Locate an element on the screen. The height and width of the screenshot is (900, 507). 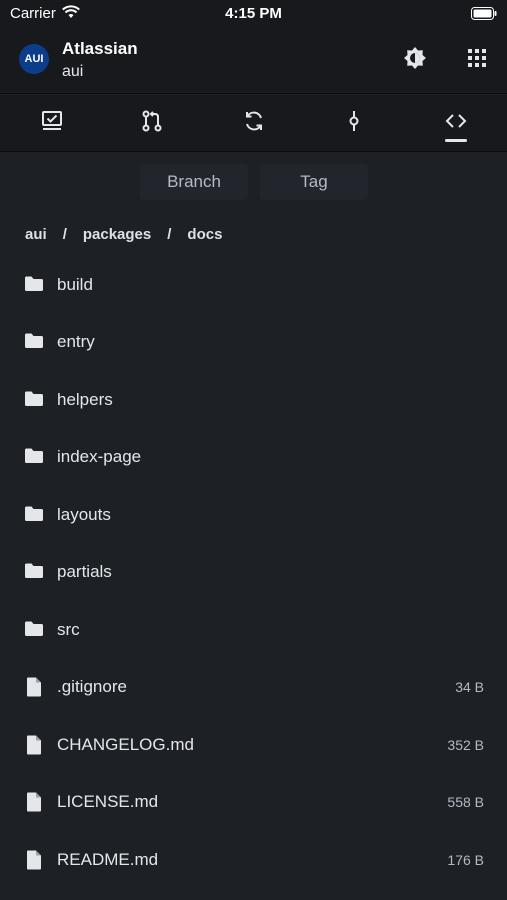
pull-request-icon is located at coordinates (152, 123).